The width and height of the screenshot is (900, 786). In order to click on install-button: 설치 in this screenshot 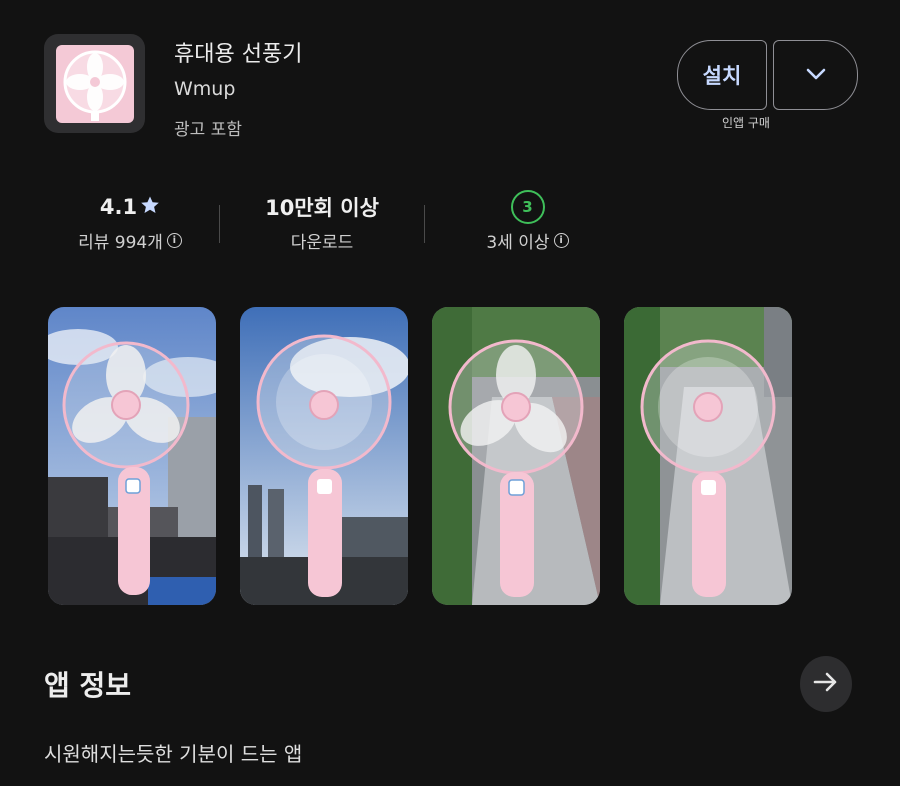, I will do `click(722, 75)`.